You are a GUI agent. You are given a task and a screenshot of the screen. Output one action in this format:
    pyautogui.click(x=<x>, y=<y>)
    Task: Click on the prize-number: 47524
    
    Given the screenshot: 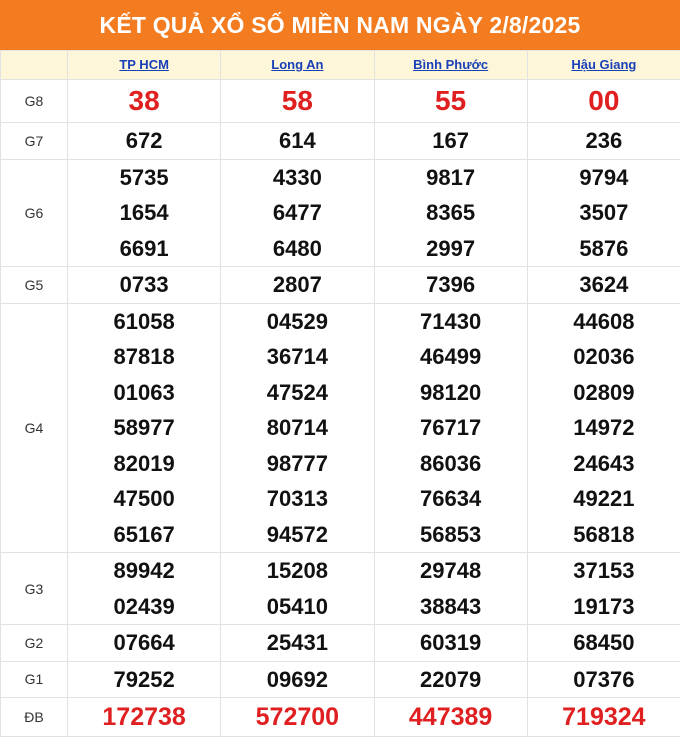 What is the action you would take?
    pyautogui.click(x=297, y=392)
    